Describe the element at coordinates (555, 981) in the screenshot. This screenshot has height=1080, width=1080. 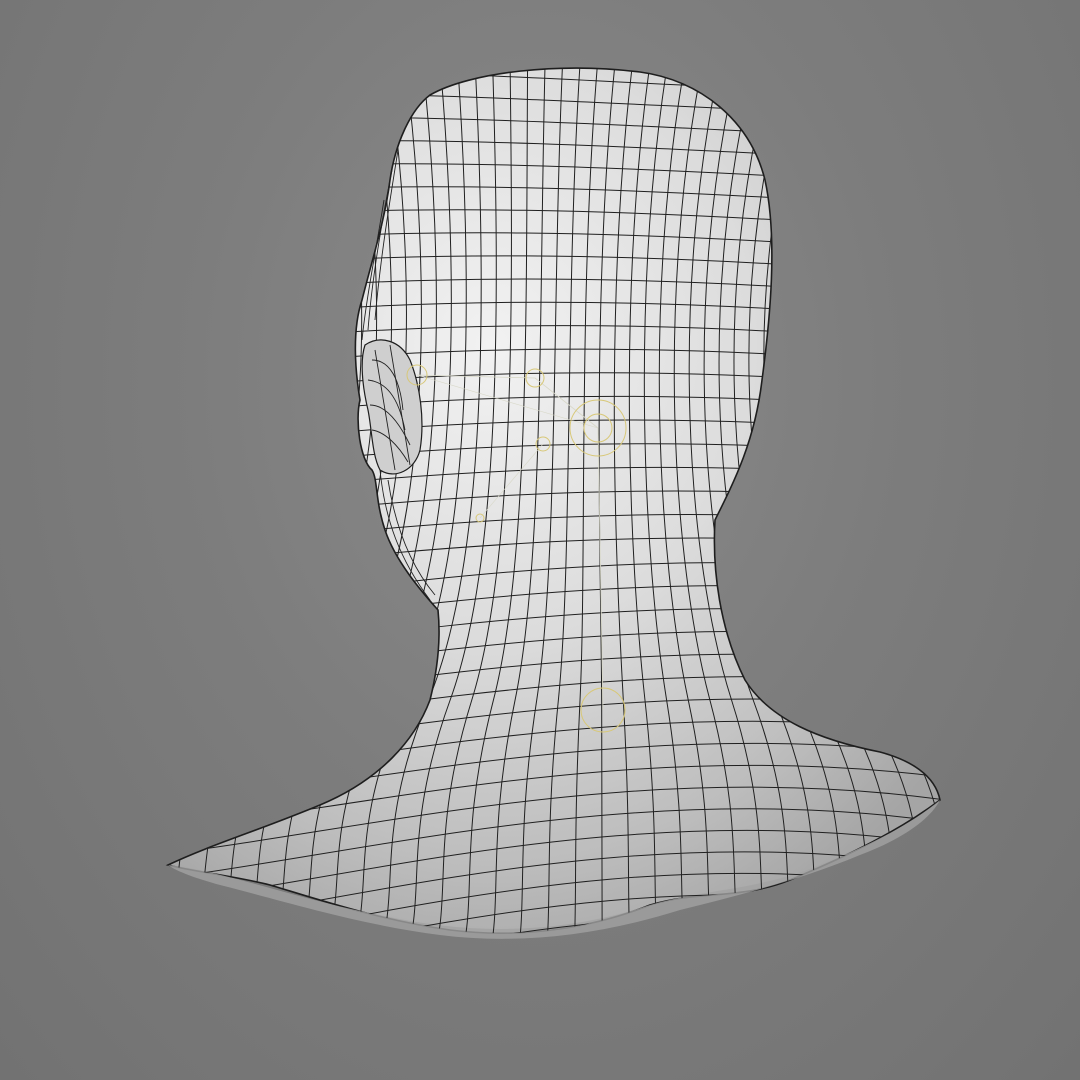
I see `wire-edge` at that location.